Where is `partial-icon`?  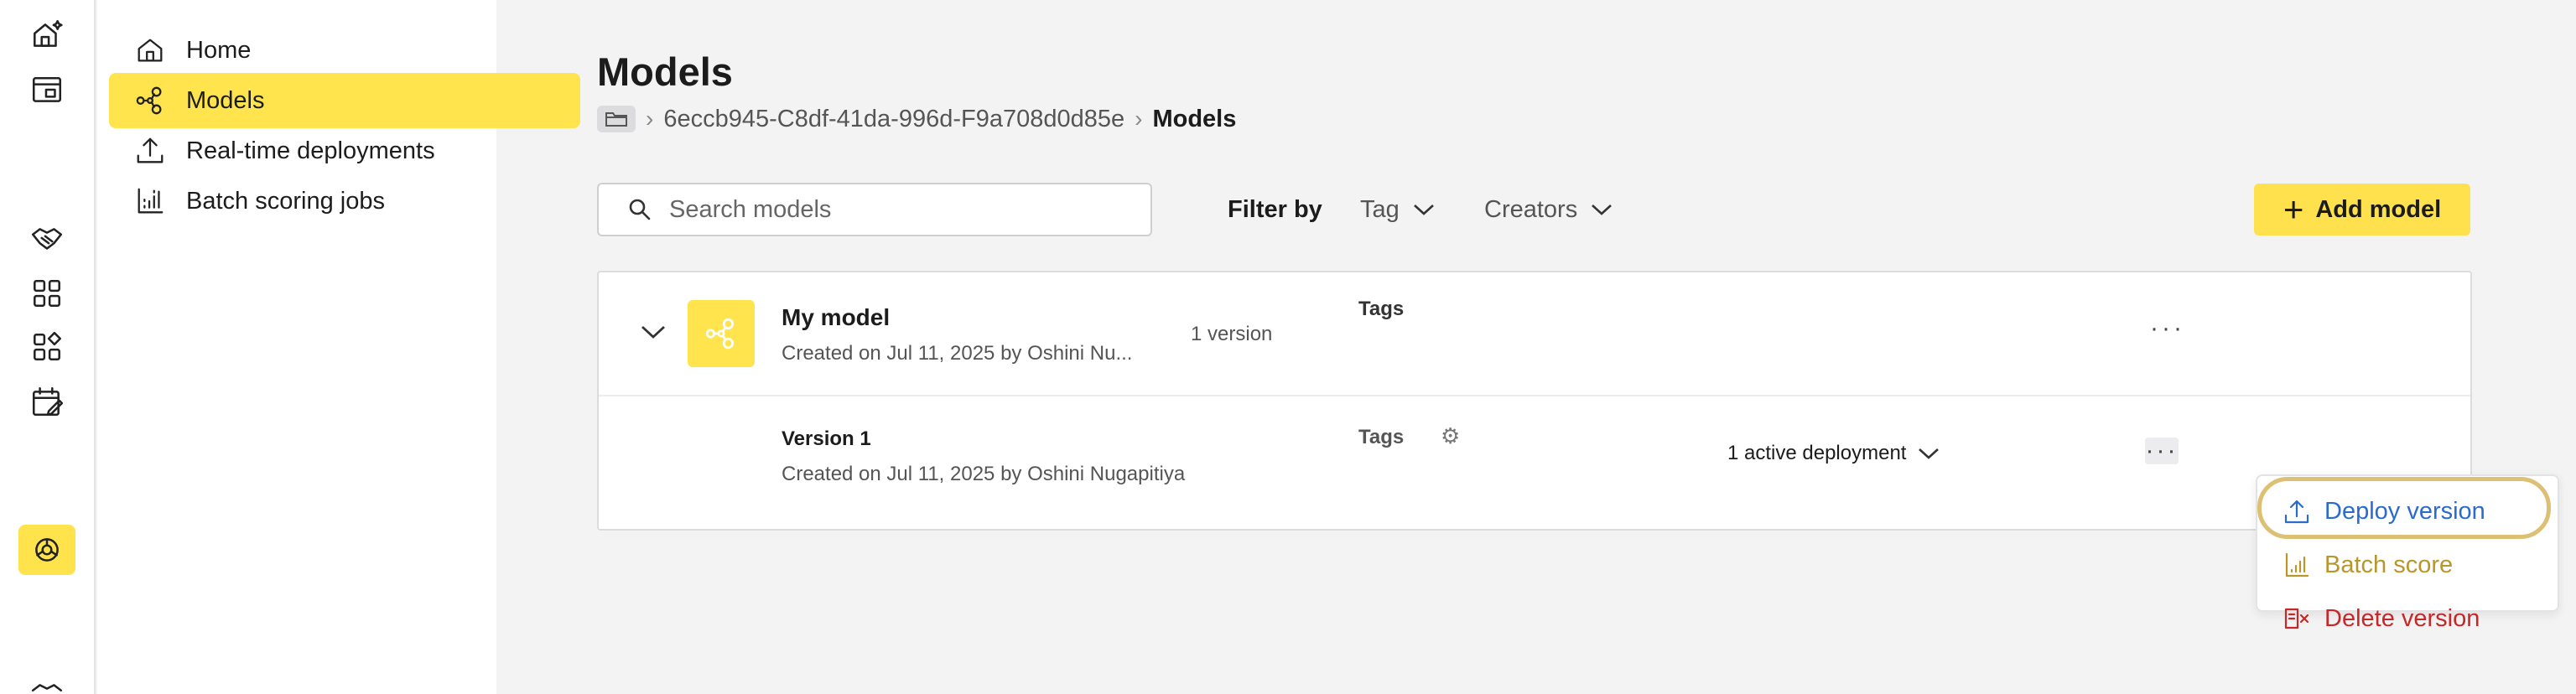
partial-icon is located at coordinates (46, 682).